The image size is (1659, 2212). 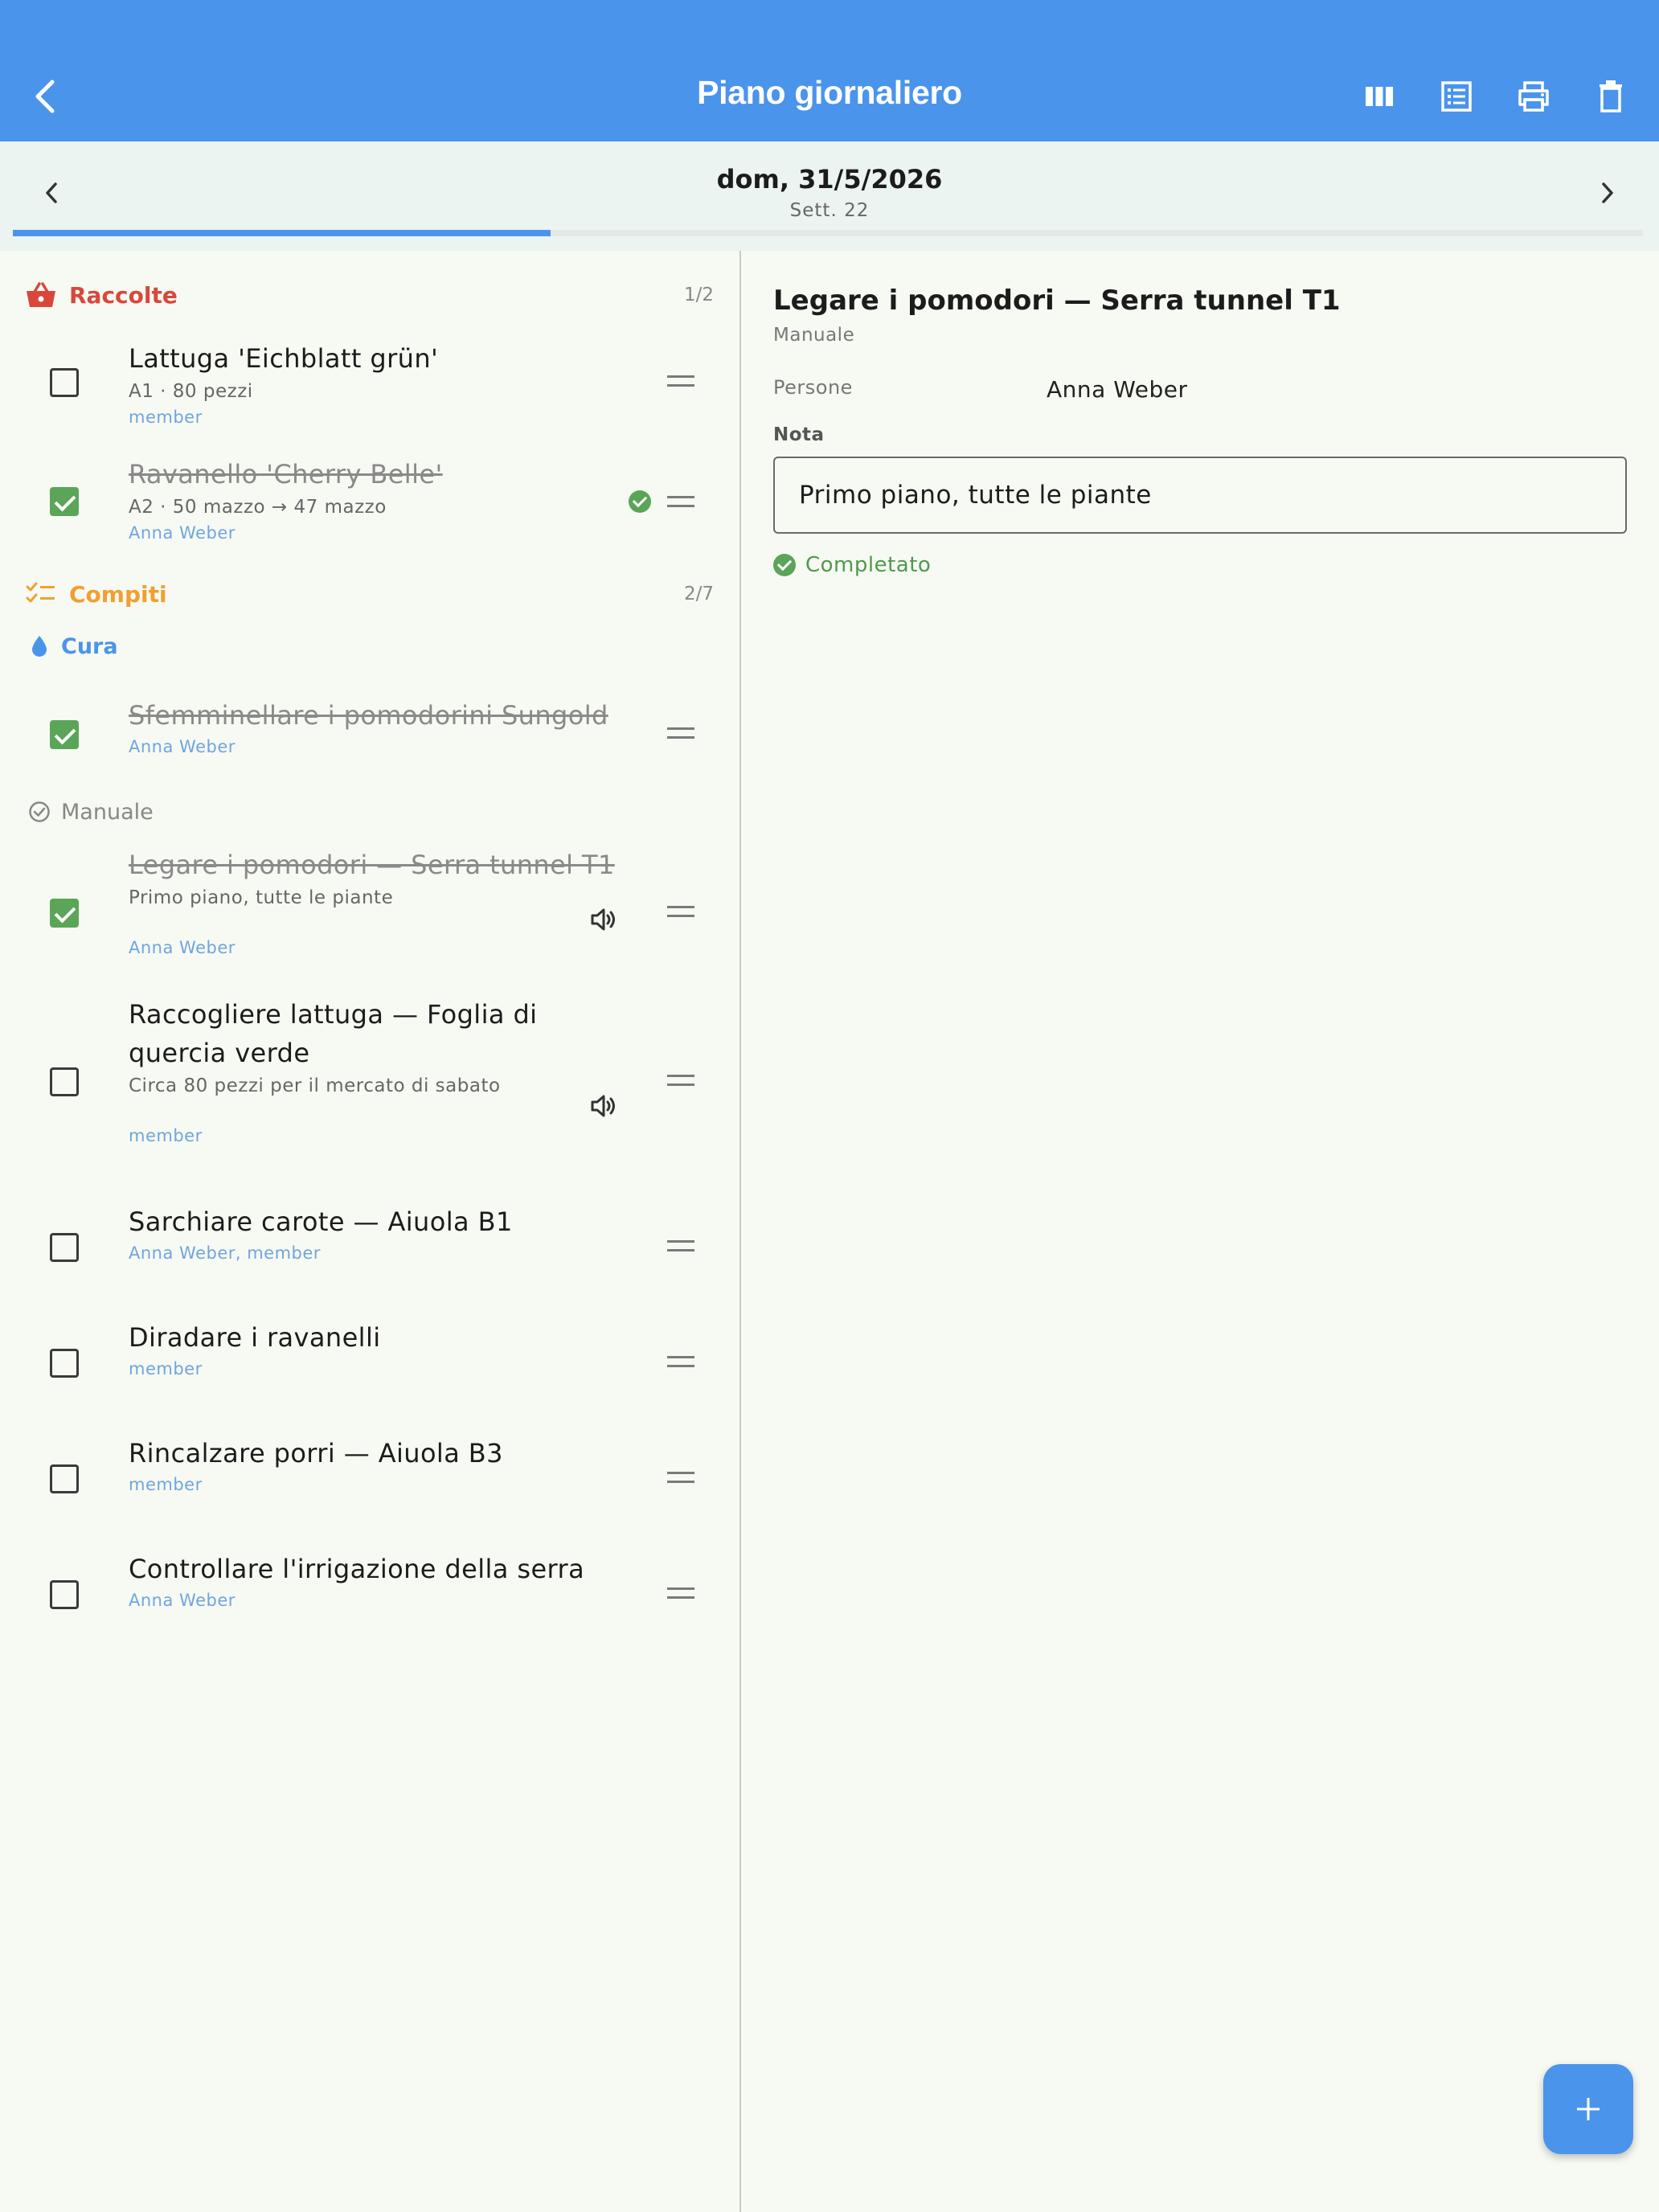 I want to click on trash-icon, so click(x=1611, y=96).